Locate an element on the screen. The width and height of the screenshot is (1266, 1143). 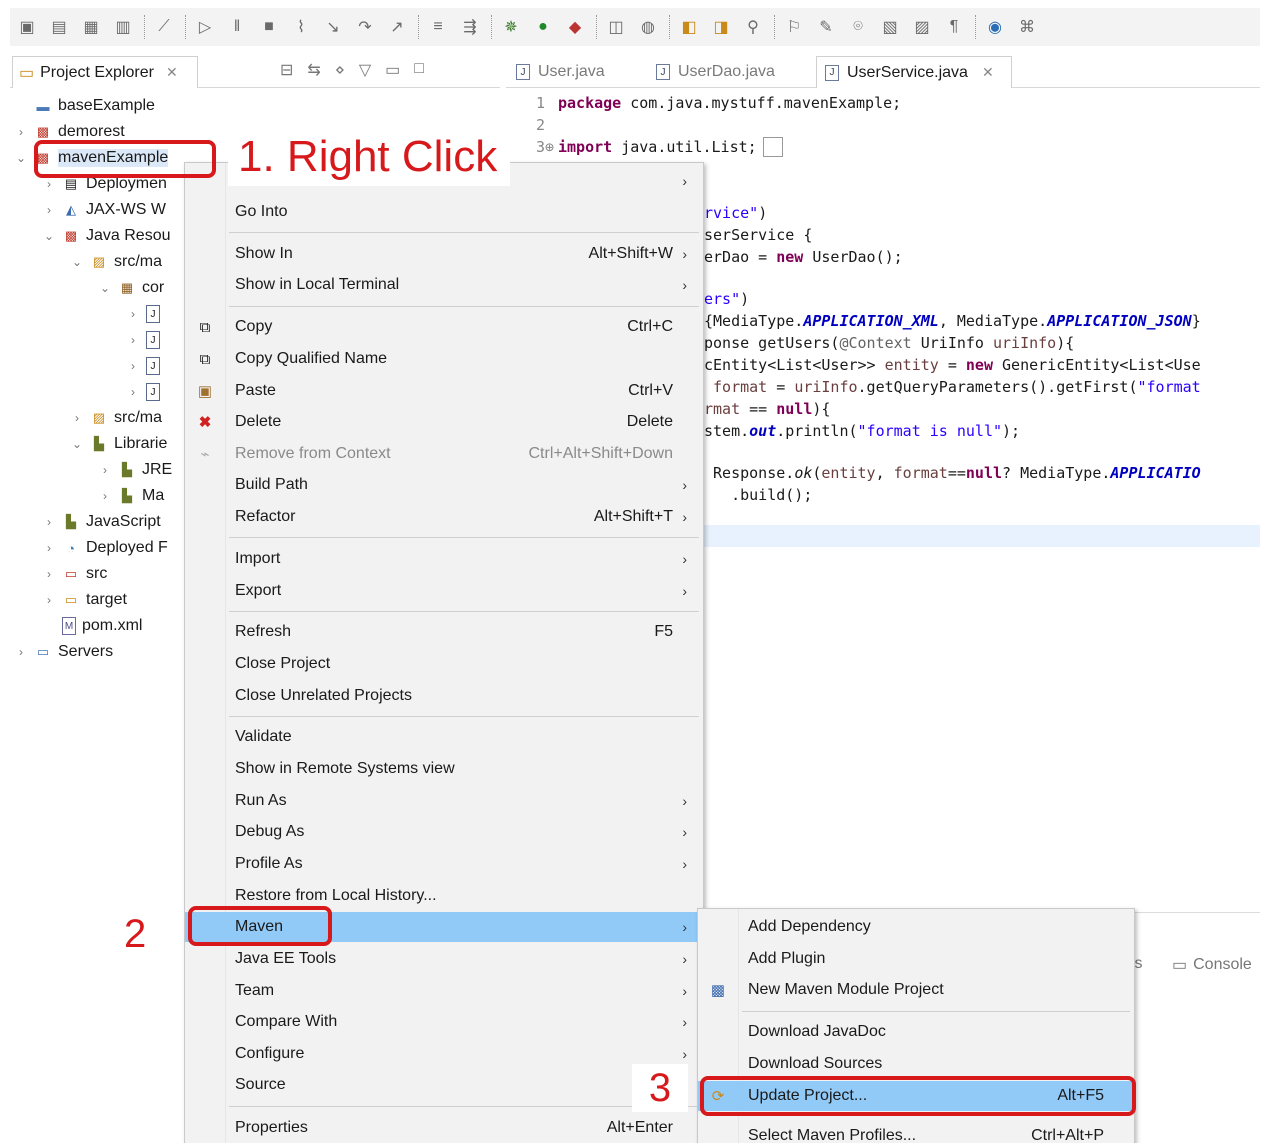
menu-item-java-ee-tools: Java EE Tools › is located at coordinates (444, 959).